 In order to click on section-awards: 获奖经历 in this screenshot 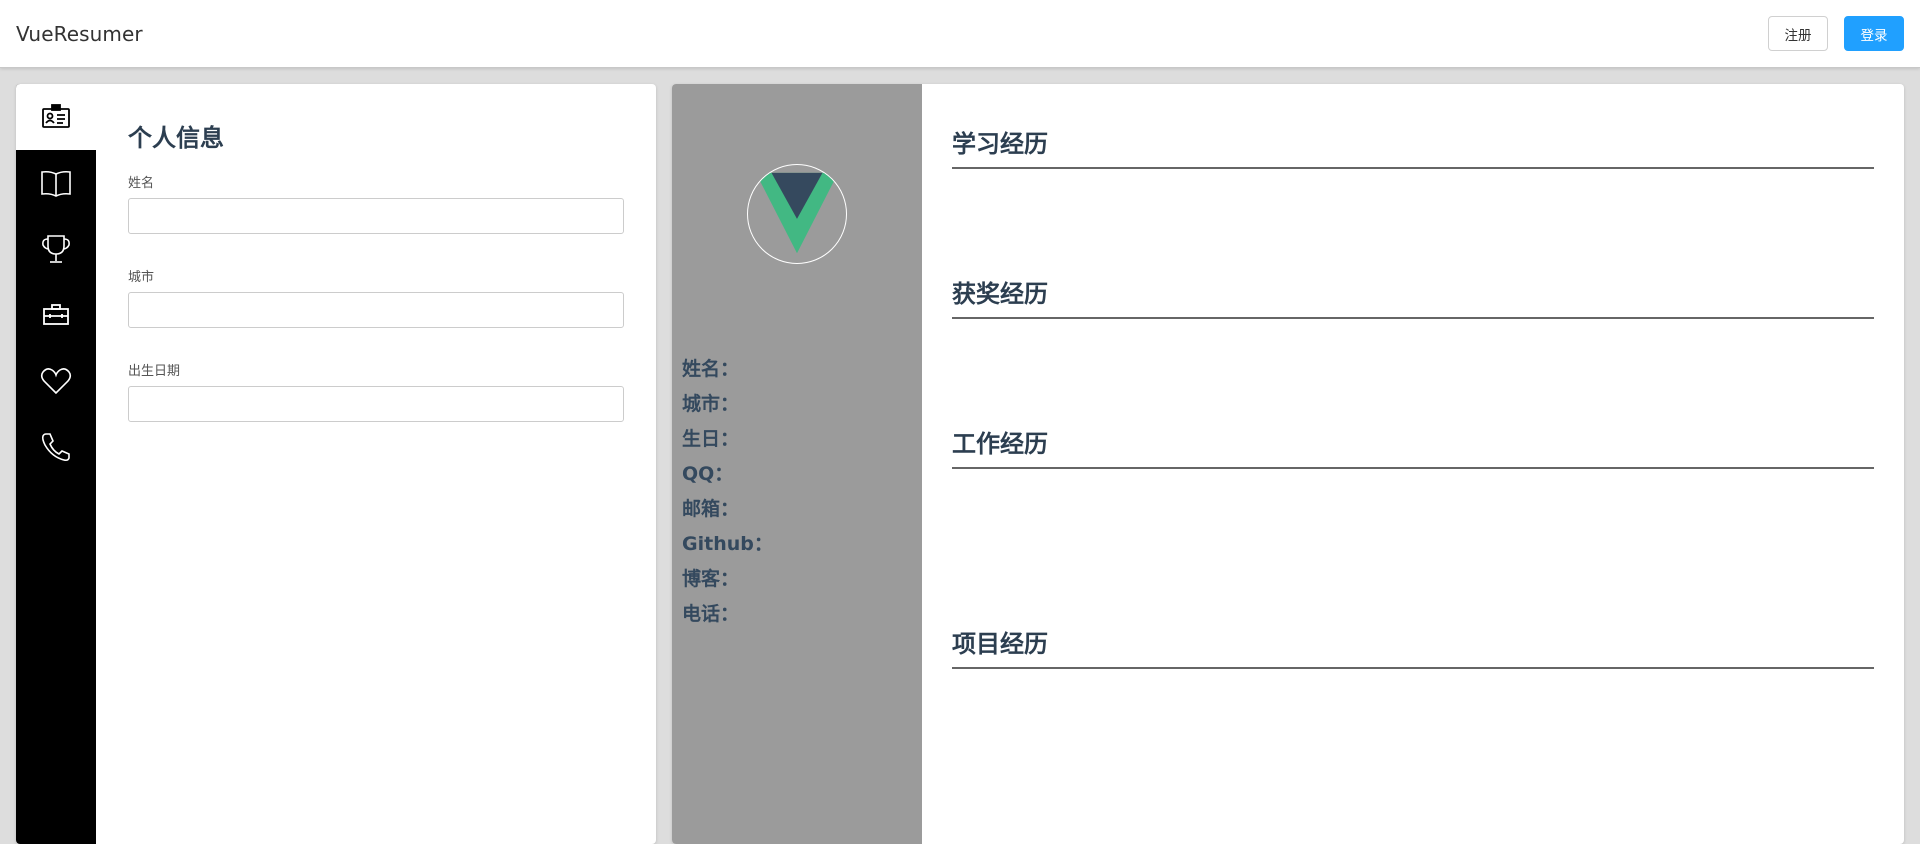, I will do `click(1413, 296)`.